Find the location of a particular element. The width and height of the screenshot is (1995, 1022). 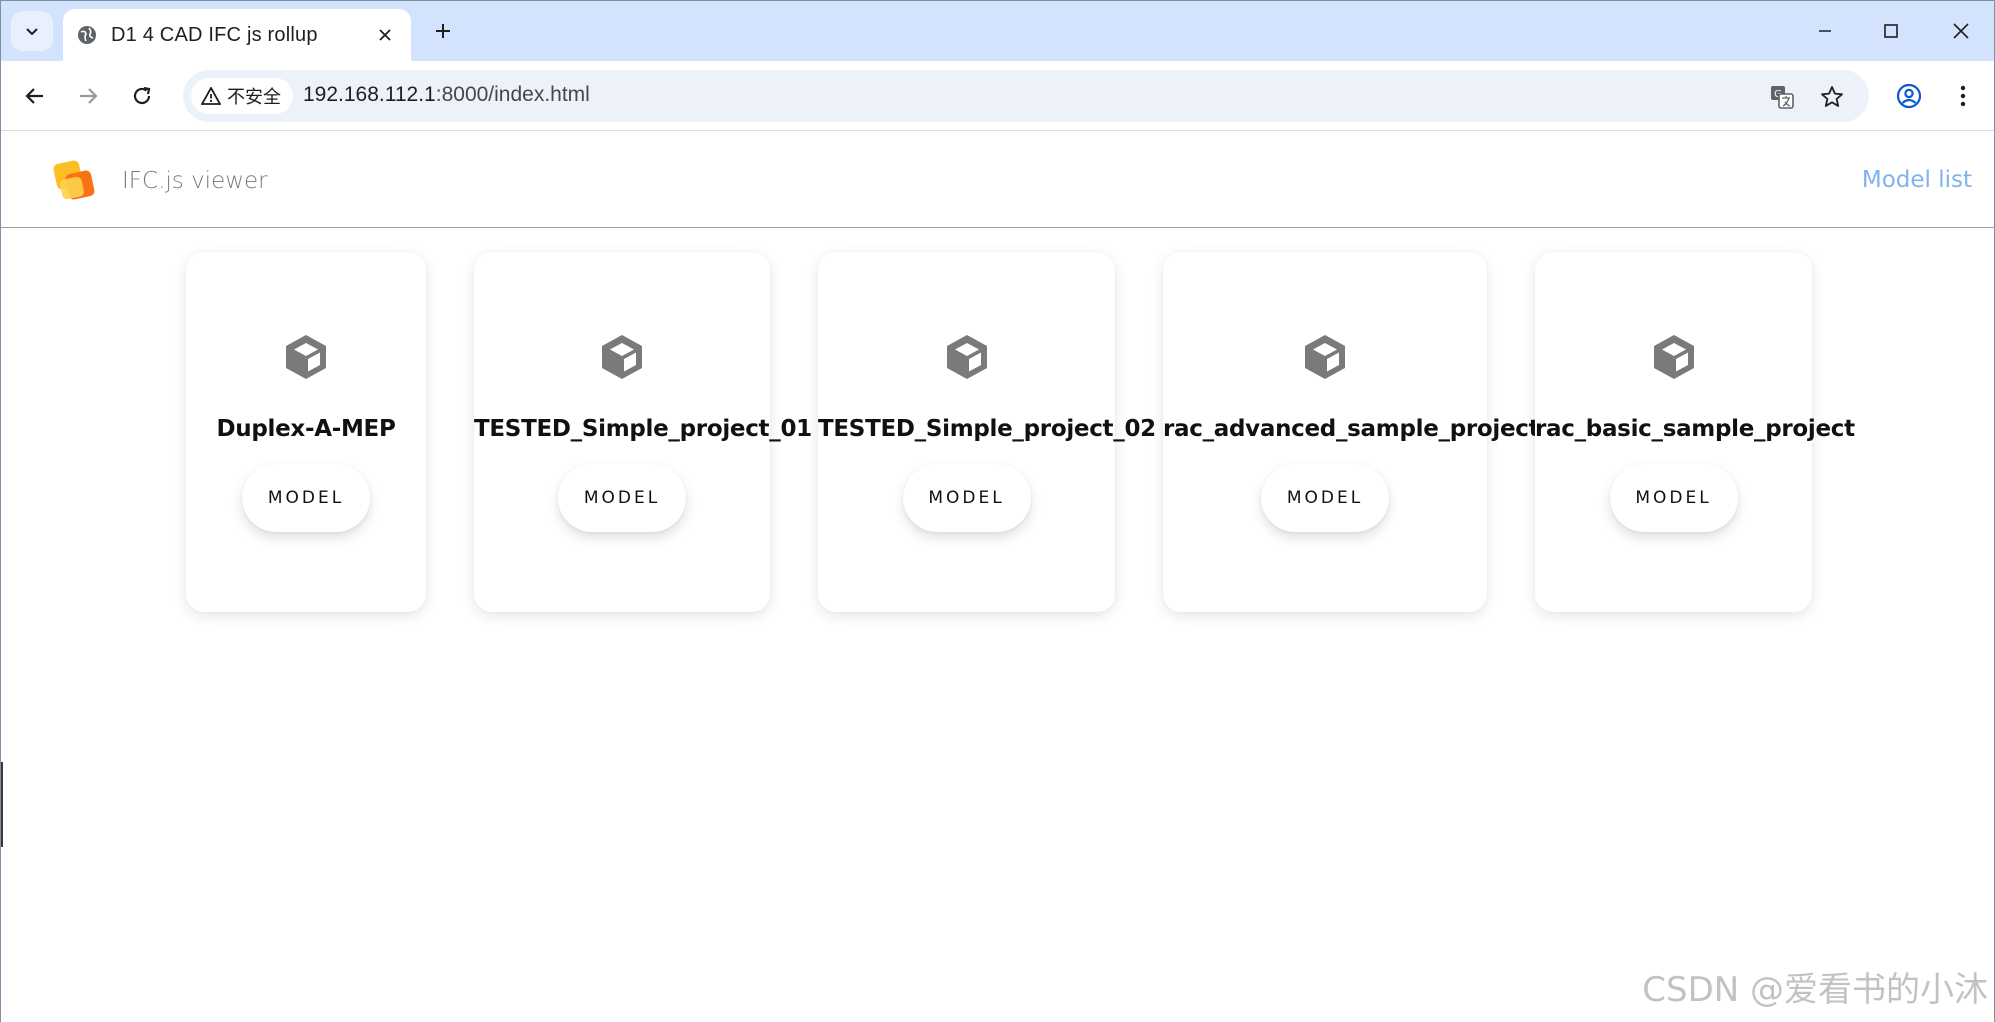

model-name: TESTED_Simple_project_01 is located at coordinates (643, 429).